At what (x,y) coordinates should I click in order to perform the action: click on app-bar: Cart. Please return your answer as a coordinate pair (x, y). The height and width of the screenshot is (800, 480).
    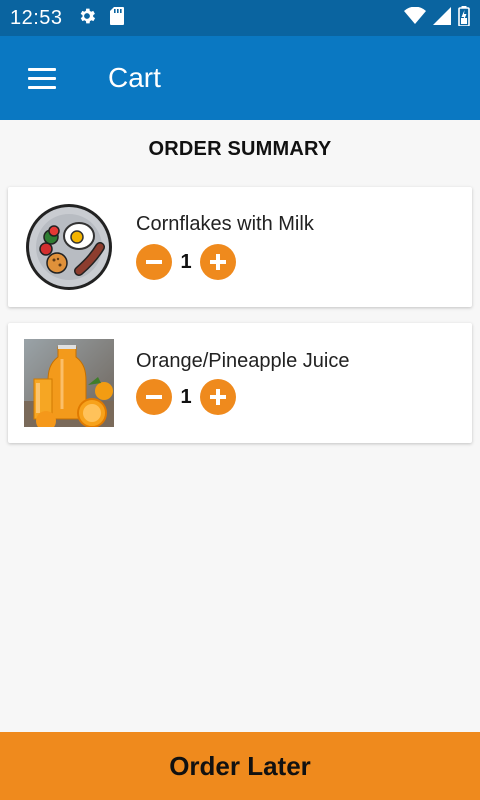
    Looking at the image, I should click on (240, 78).